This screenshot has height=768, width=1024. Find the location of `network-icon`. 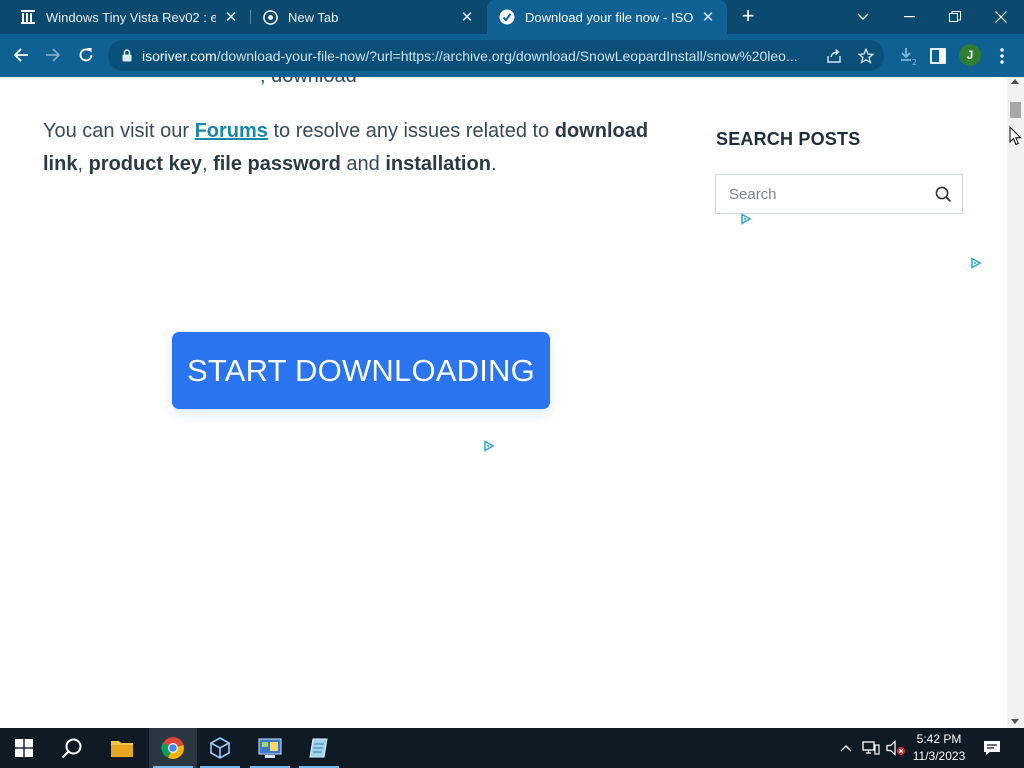

network-icon is located at coordinates (871, 748).